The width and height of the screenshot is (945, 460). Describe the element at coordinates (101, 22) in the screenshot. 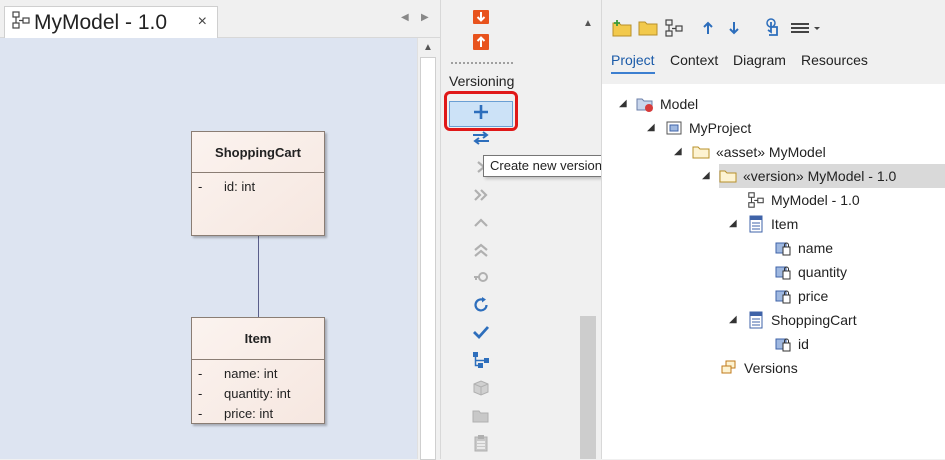

I see `document-tab-title: MyModel - 1.0` at that location.